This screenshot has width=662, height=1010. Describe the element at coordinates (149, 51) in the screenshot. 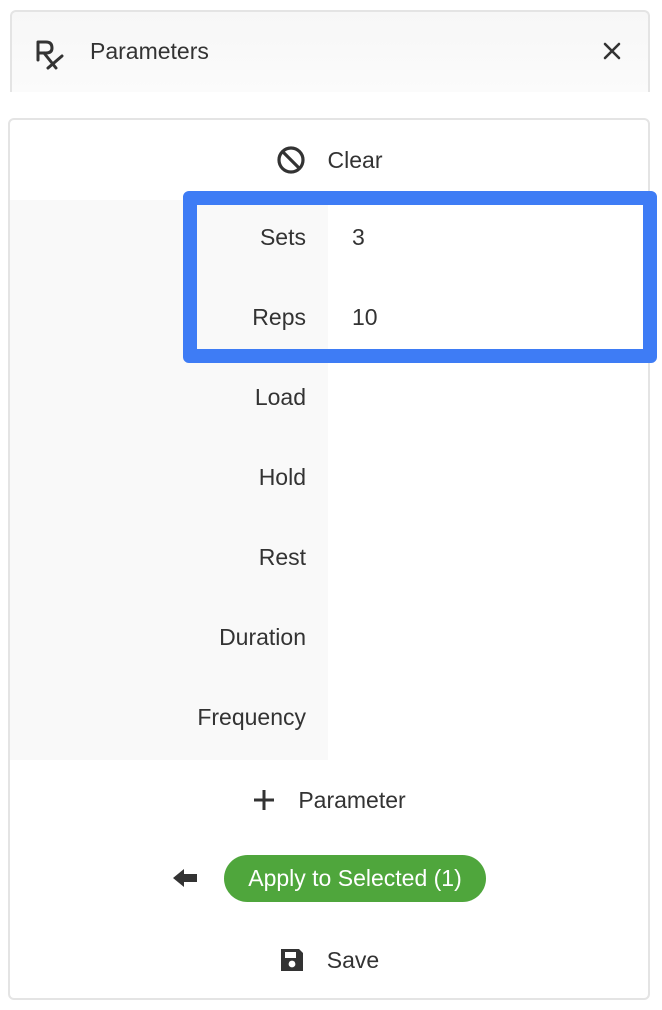

I see `page-title: Parameters` at that location.